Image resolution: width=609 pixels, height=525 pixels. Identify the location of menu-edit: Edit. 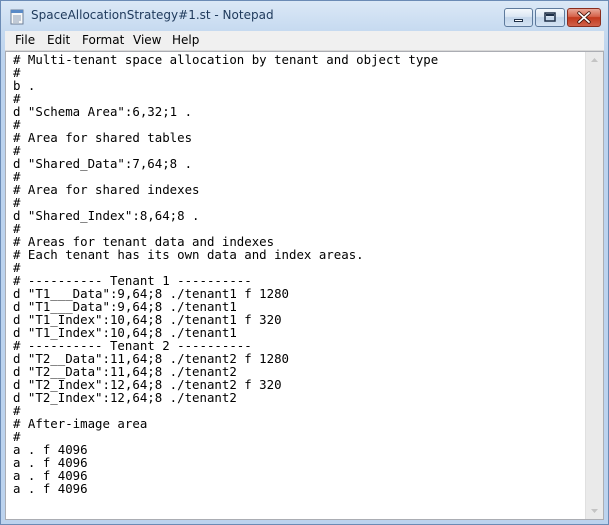
(58, 40).